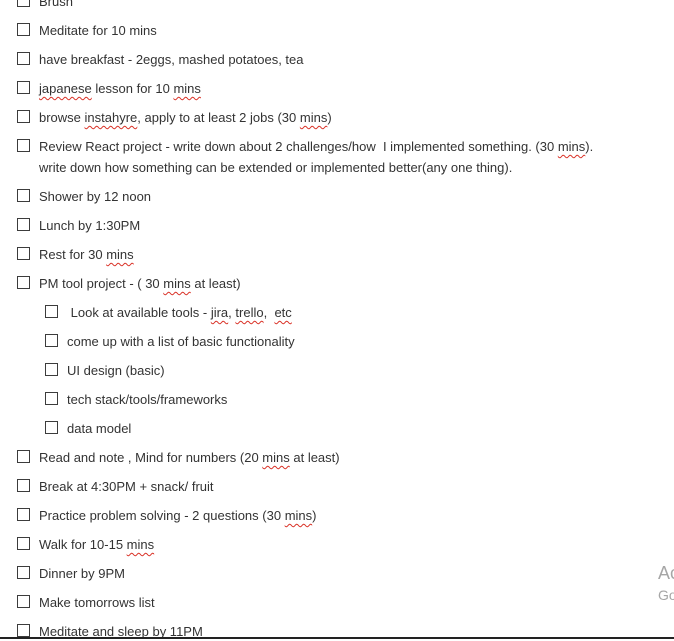 Image resolution: width=674 pixels, height=641 pixels. I want to click on todo-text: Walk for 10-15 mins, so click(96, 544).